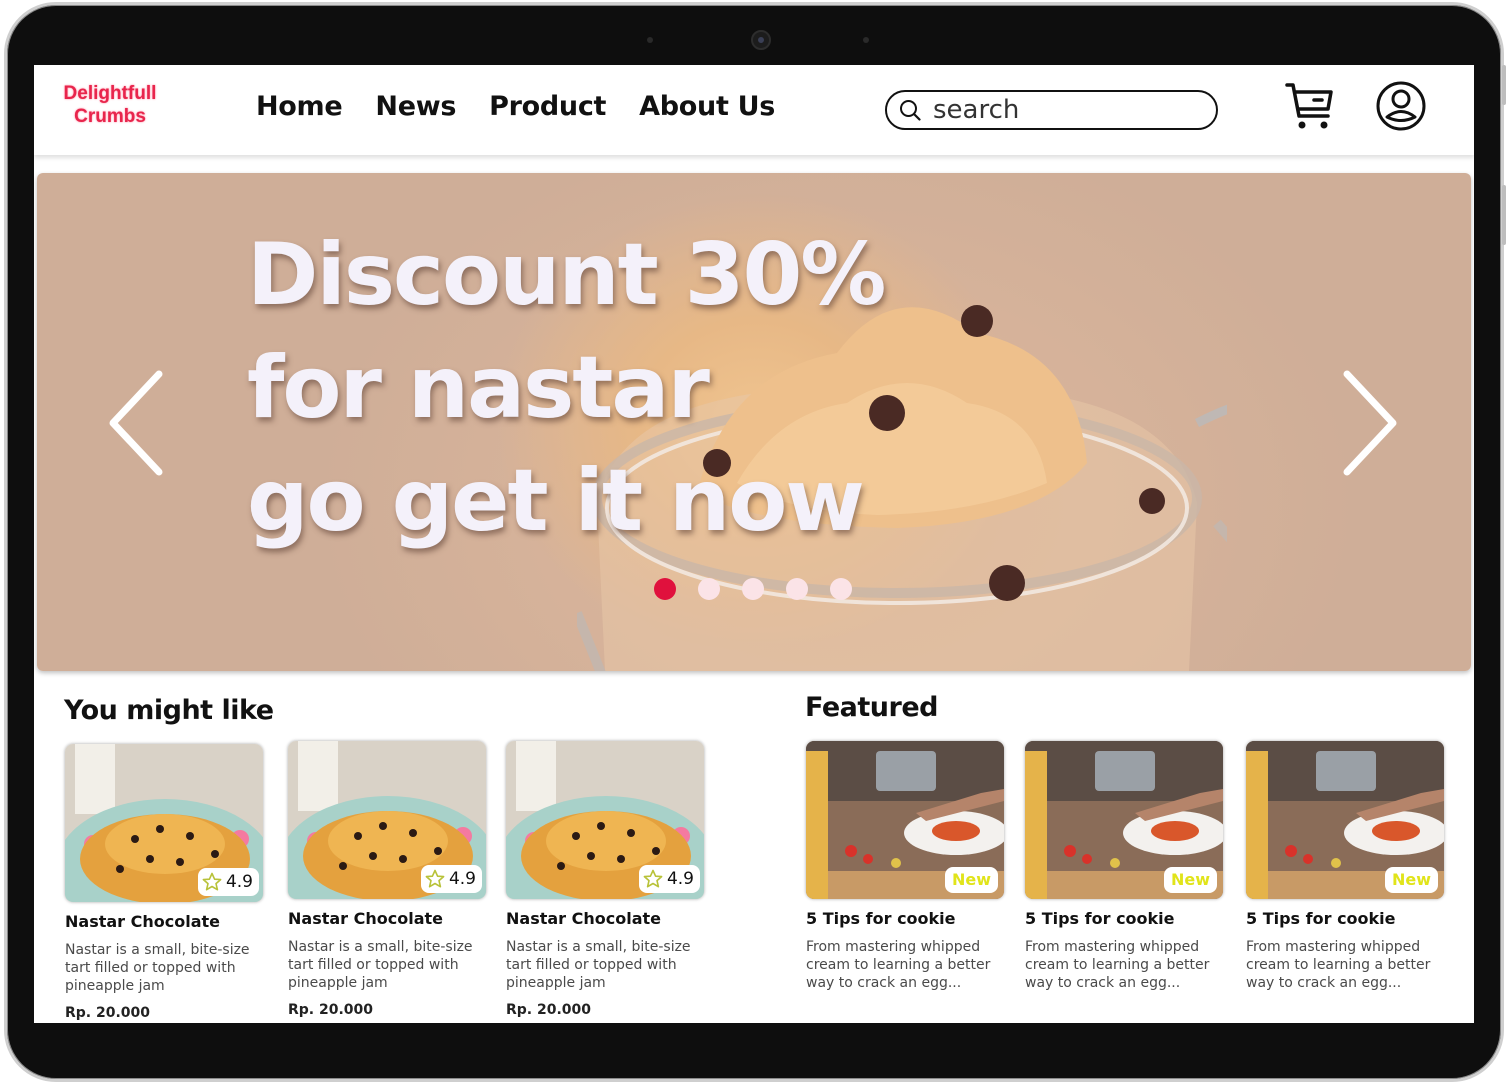  Describe the element at coordinates (707, 106) in the screenshot. I see `nav-about-us: About Us` at that location.